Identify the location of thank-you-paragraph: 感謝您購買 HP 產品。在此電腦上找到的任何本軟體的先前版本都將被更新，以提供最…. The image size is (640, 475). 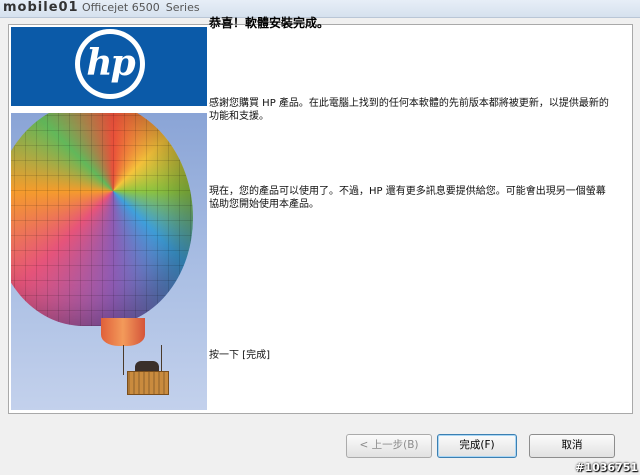
(409, 110).